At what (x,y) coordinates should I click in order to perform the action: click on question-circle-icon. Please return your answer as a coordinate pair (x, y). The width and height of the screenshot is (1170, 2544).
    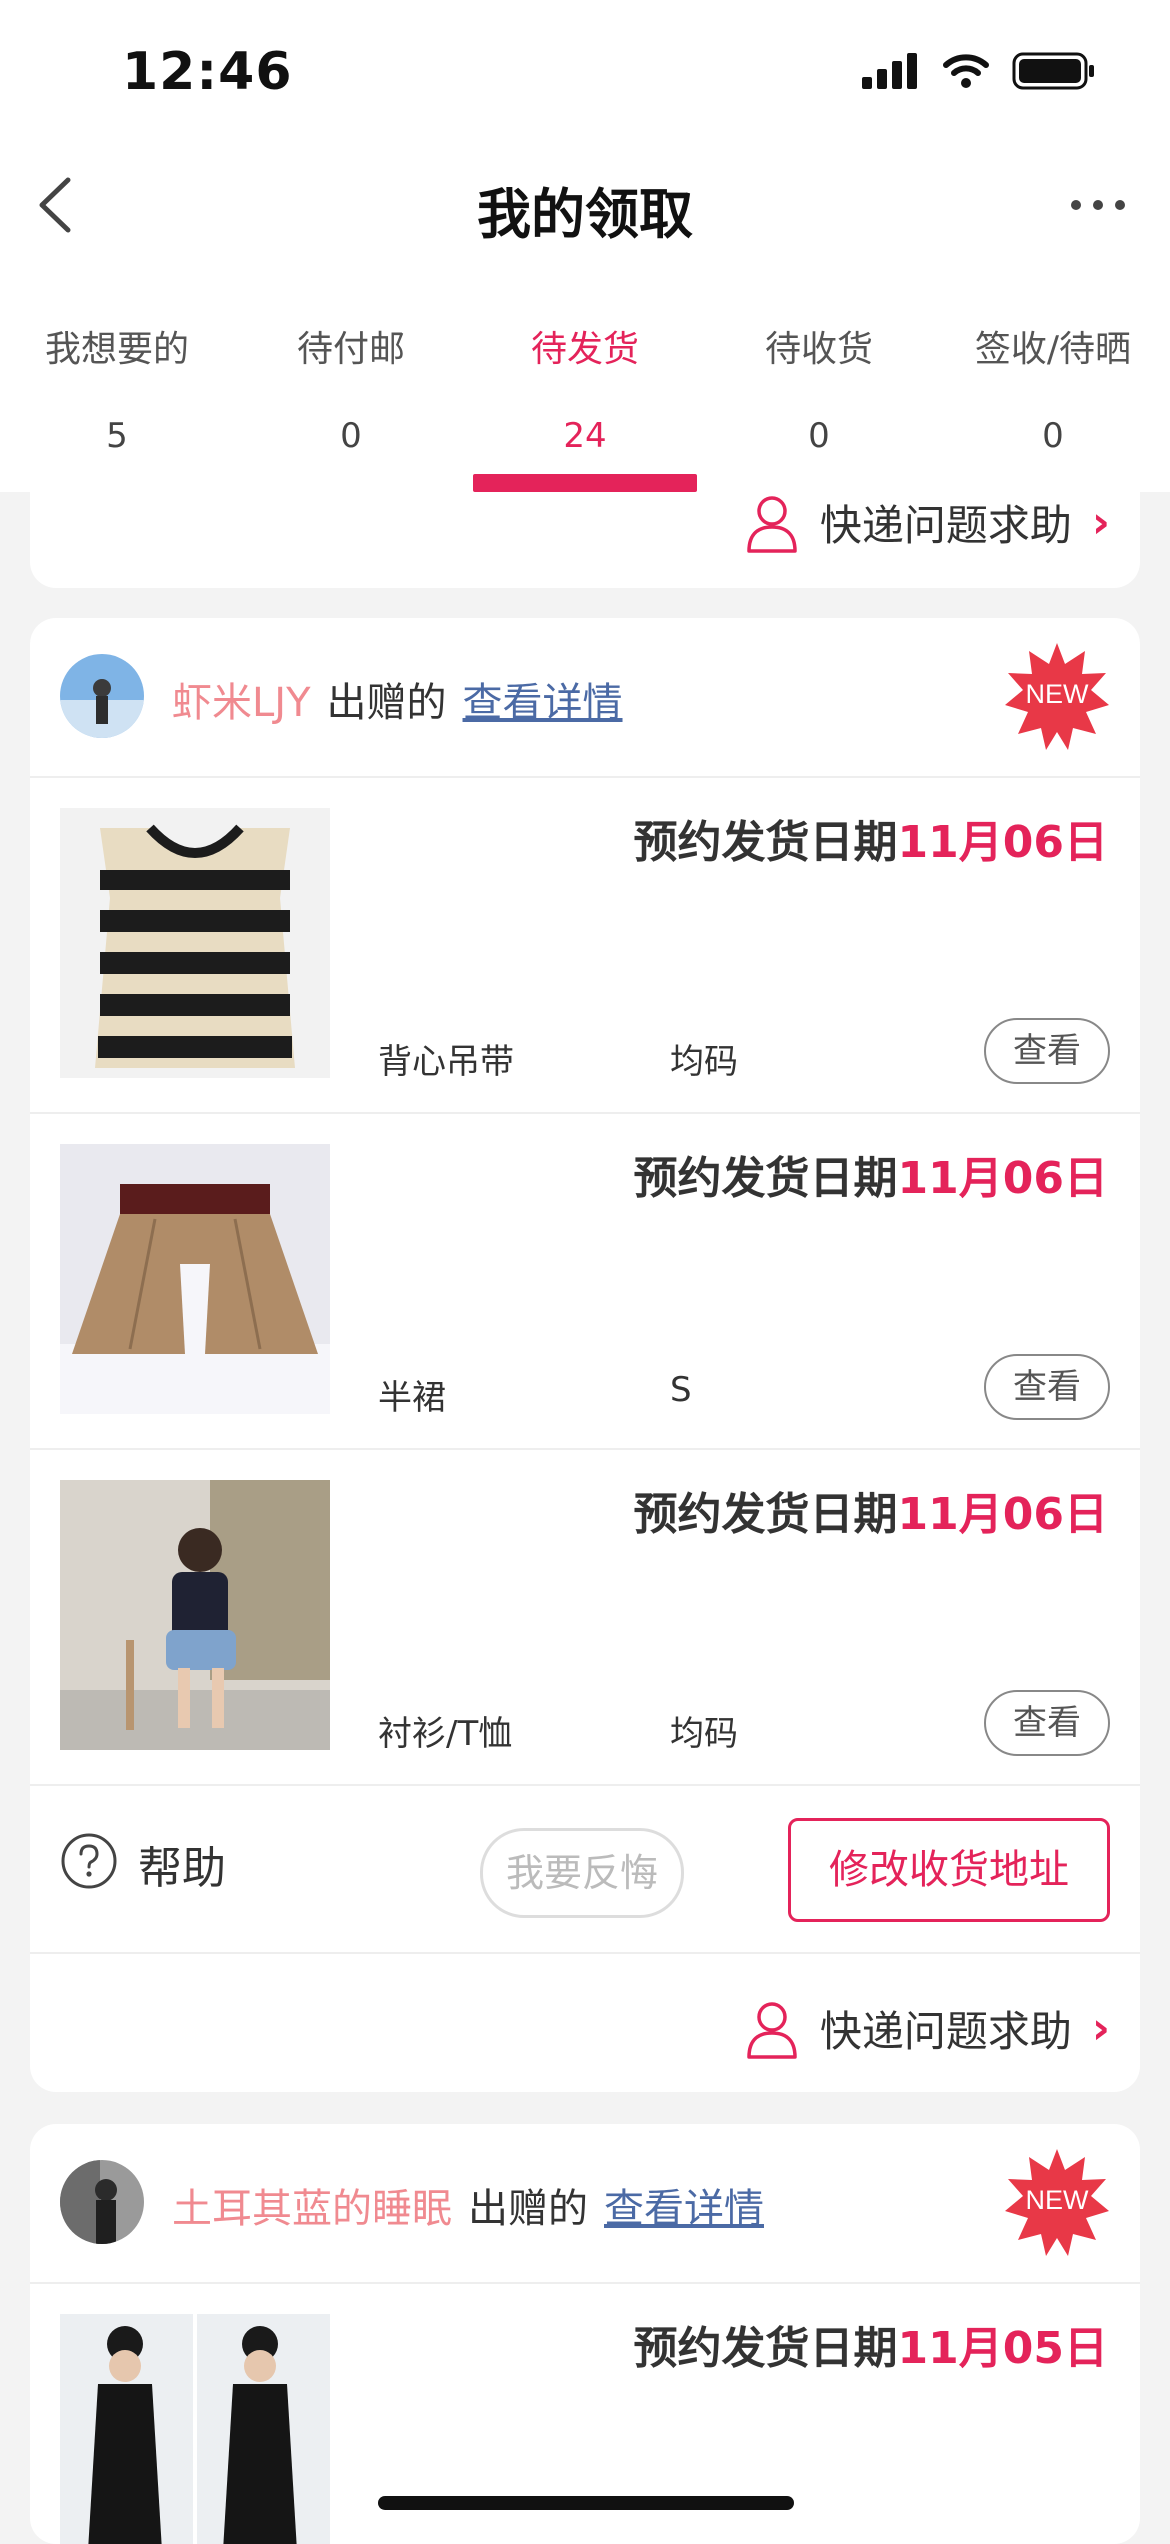
    Looking at the image, I should click on (89, 1861).